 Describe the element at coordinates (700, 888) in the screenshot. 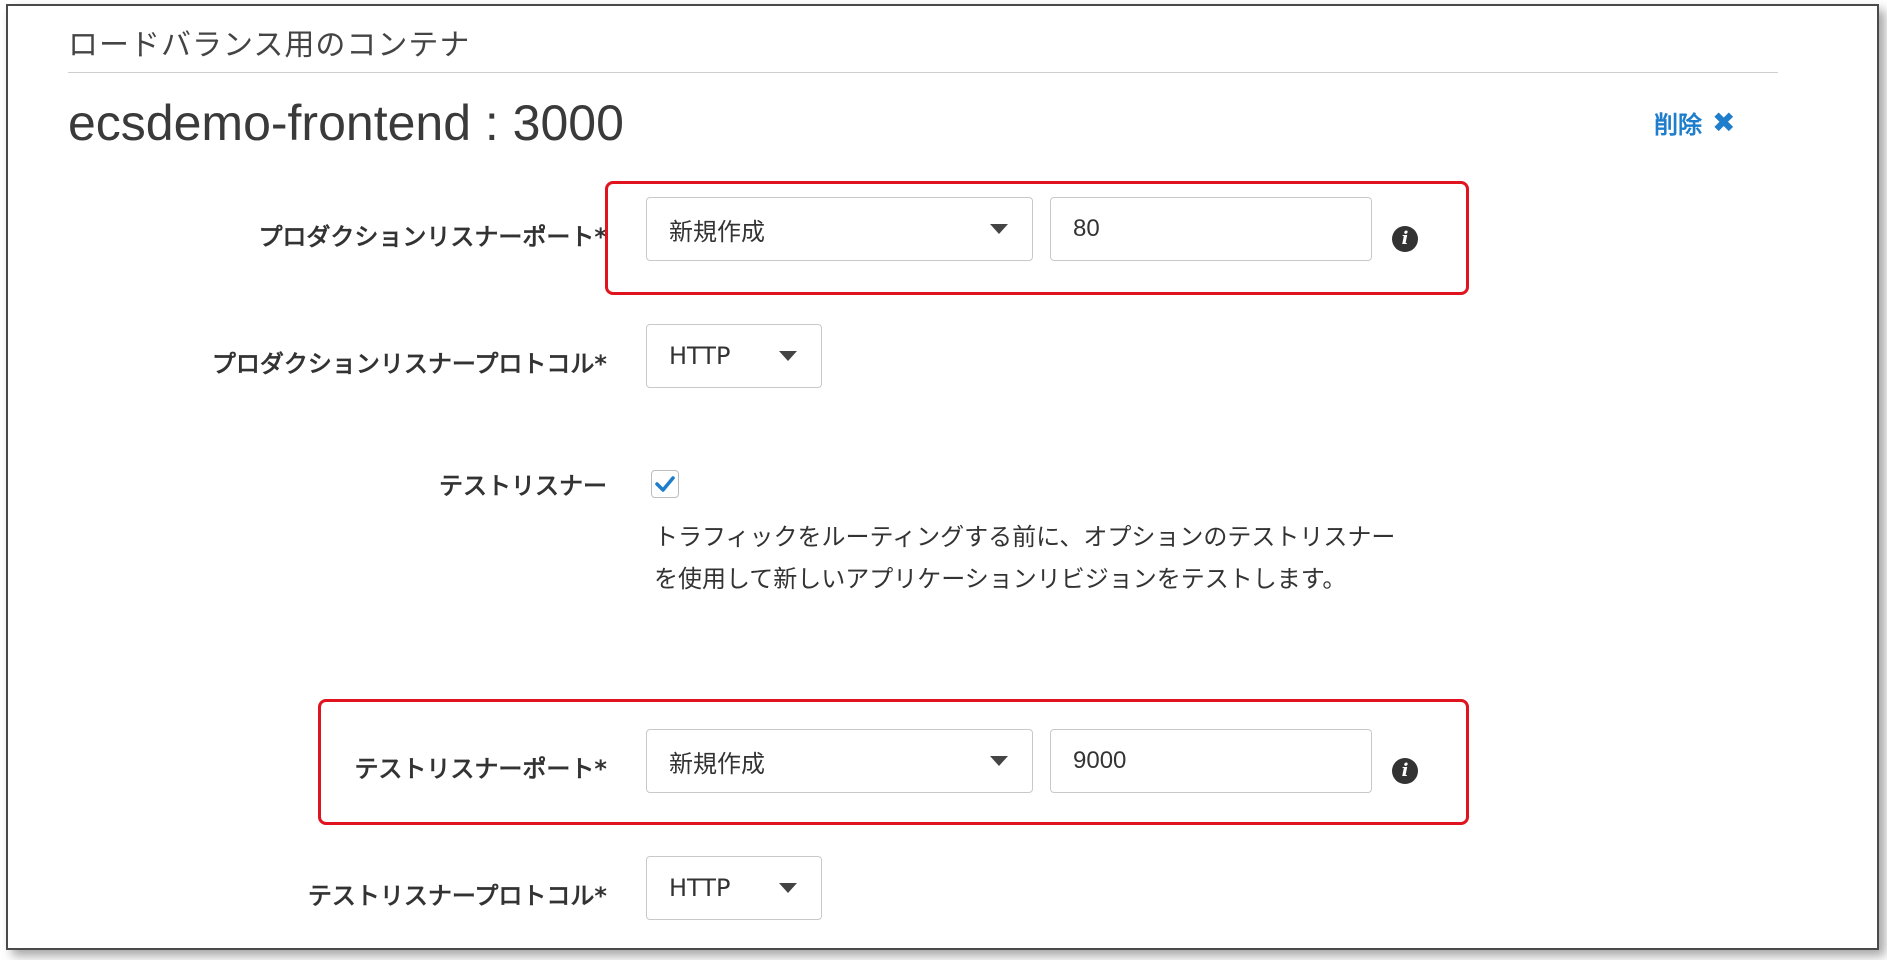

I see `test-listener-protocol-select-value: HTTP` at that location.